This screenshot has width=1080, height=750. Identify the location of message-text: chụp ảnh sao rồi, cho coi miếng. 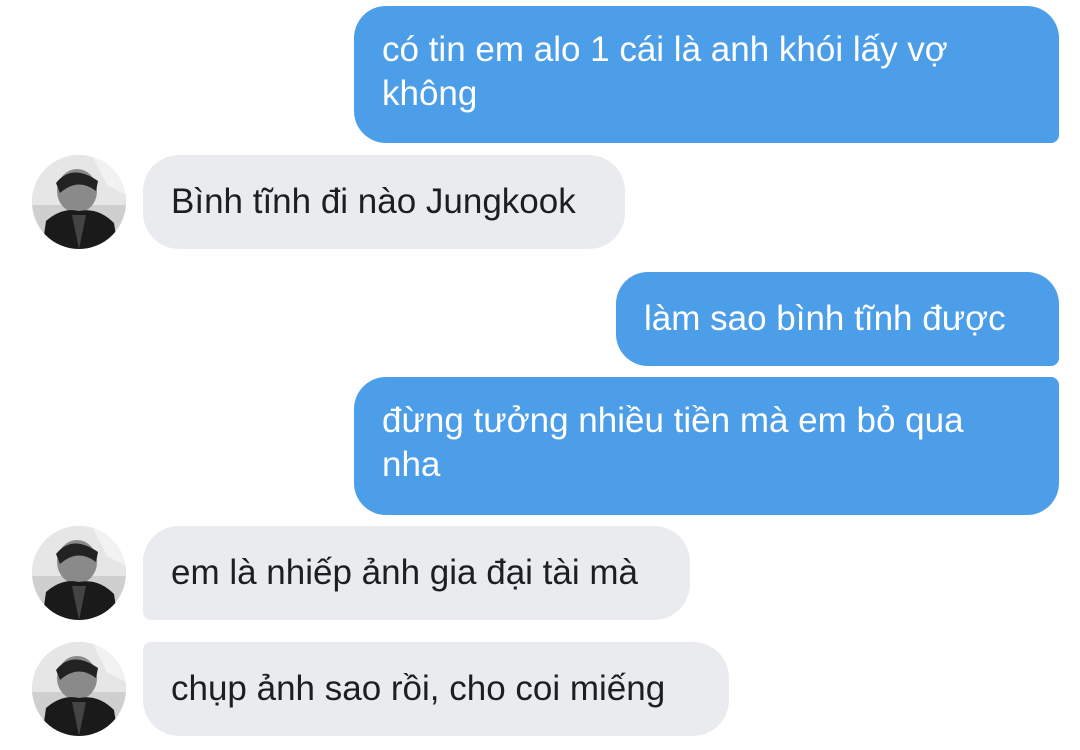
(418, 688).